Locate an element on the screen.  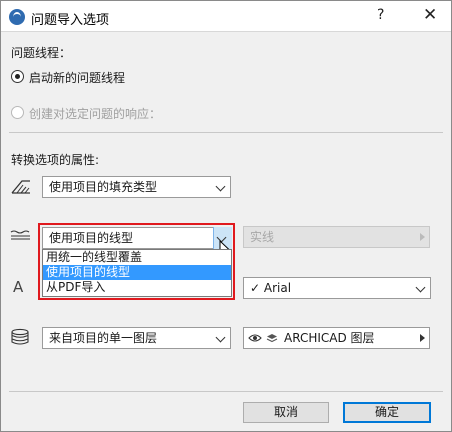
line-option-project: 使用项目的线型 is located at coordinates (137, 272).